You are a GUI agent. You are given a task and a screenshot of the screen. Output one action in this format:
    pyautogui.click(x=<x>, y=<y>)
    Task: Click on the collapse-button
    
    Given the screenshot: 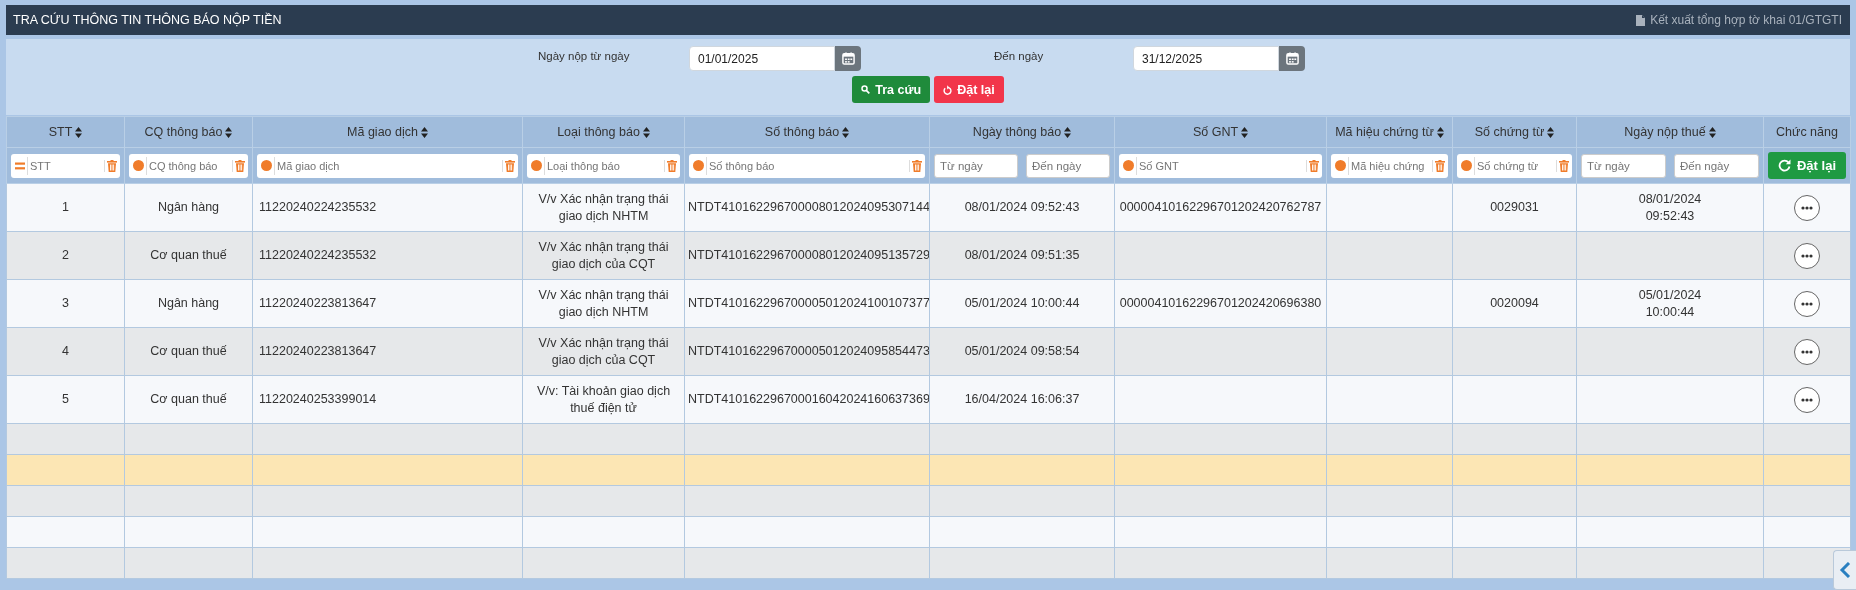 What is the action you would take?
    pyautogui.click(x=1844, y=570)
    